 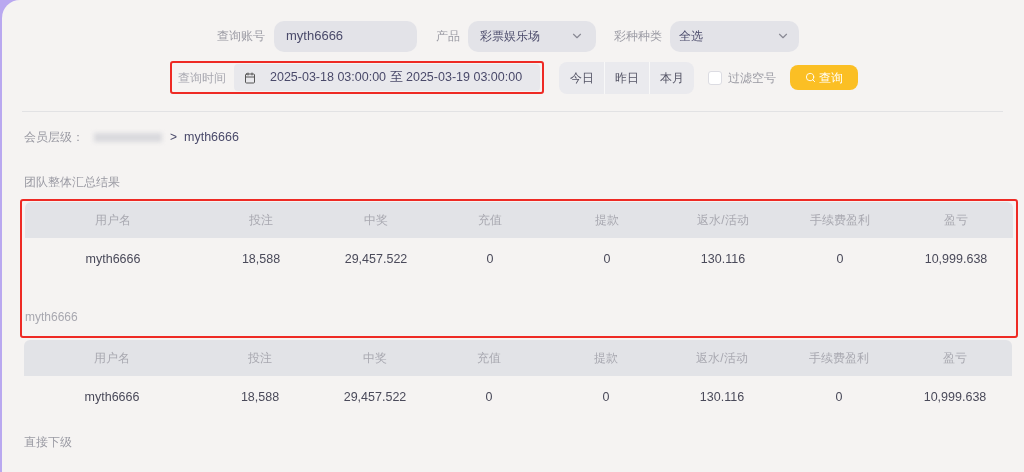 I want to click on date-range-button: 今日, so click(x=581, y=77).